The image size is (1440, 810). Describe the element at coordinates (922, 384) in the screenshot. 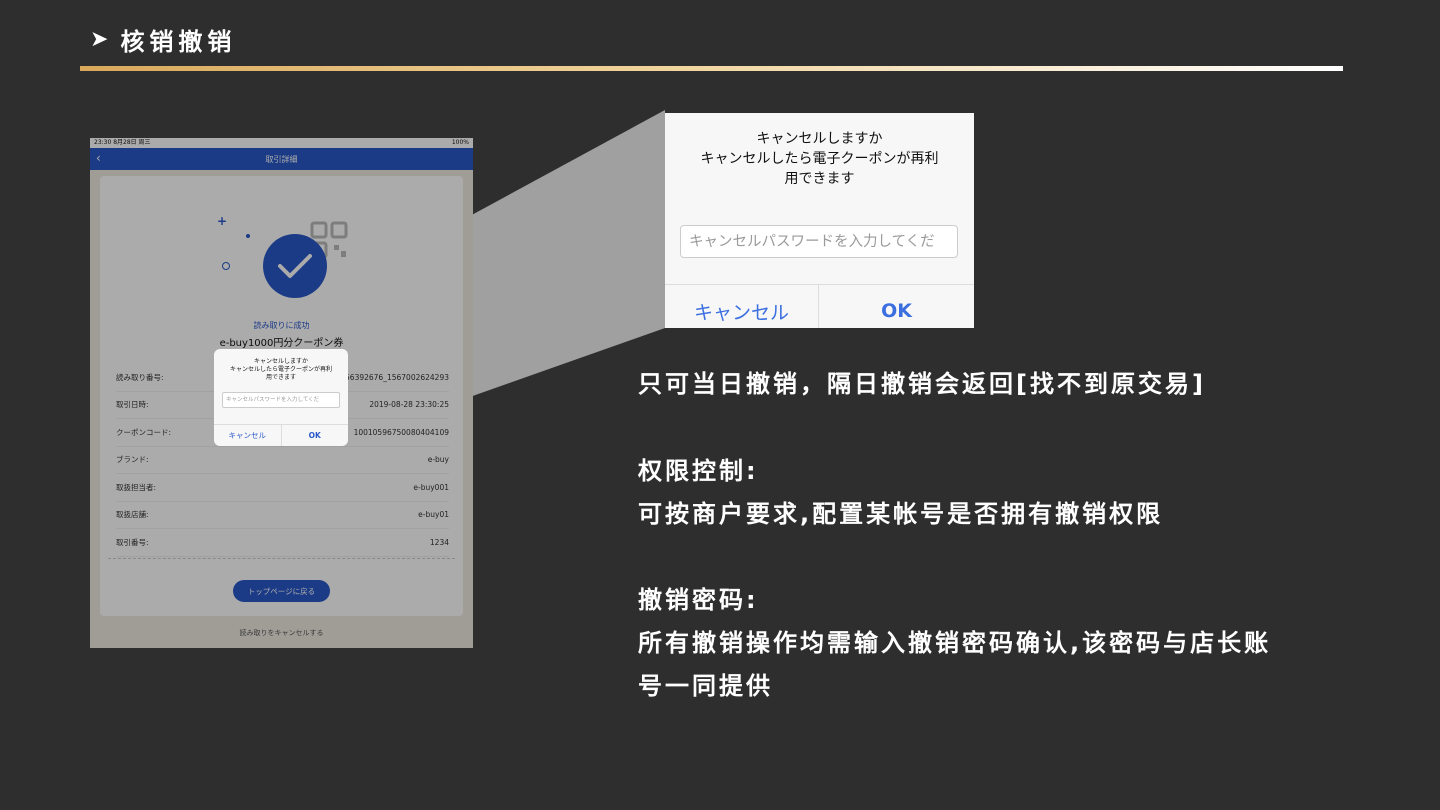

I see `note-same-day: 只可当日撤销，隔日撤销会返回[找不到原交易]` at that location.